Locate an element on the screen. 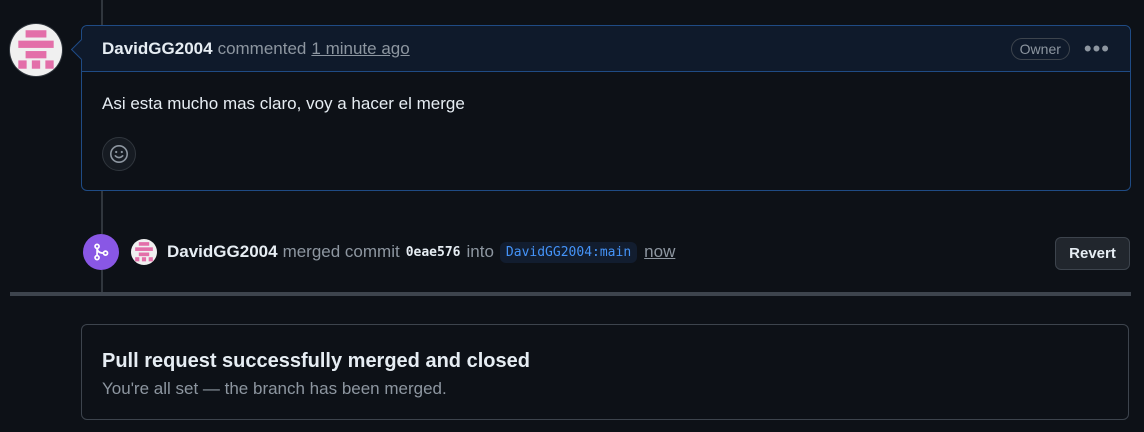  merge-author-link: DavidGG2004 is located at coordinates (222, 252).